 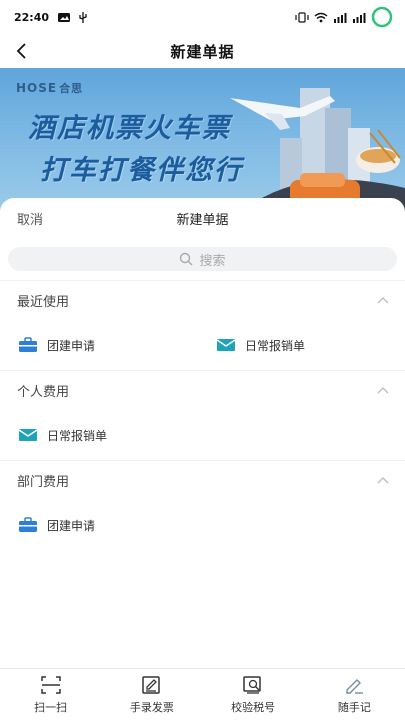 What do you see at coordinates (64, 17) in the screenshot?
I see `image-notification-icon` at bounding box center [64, 17].